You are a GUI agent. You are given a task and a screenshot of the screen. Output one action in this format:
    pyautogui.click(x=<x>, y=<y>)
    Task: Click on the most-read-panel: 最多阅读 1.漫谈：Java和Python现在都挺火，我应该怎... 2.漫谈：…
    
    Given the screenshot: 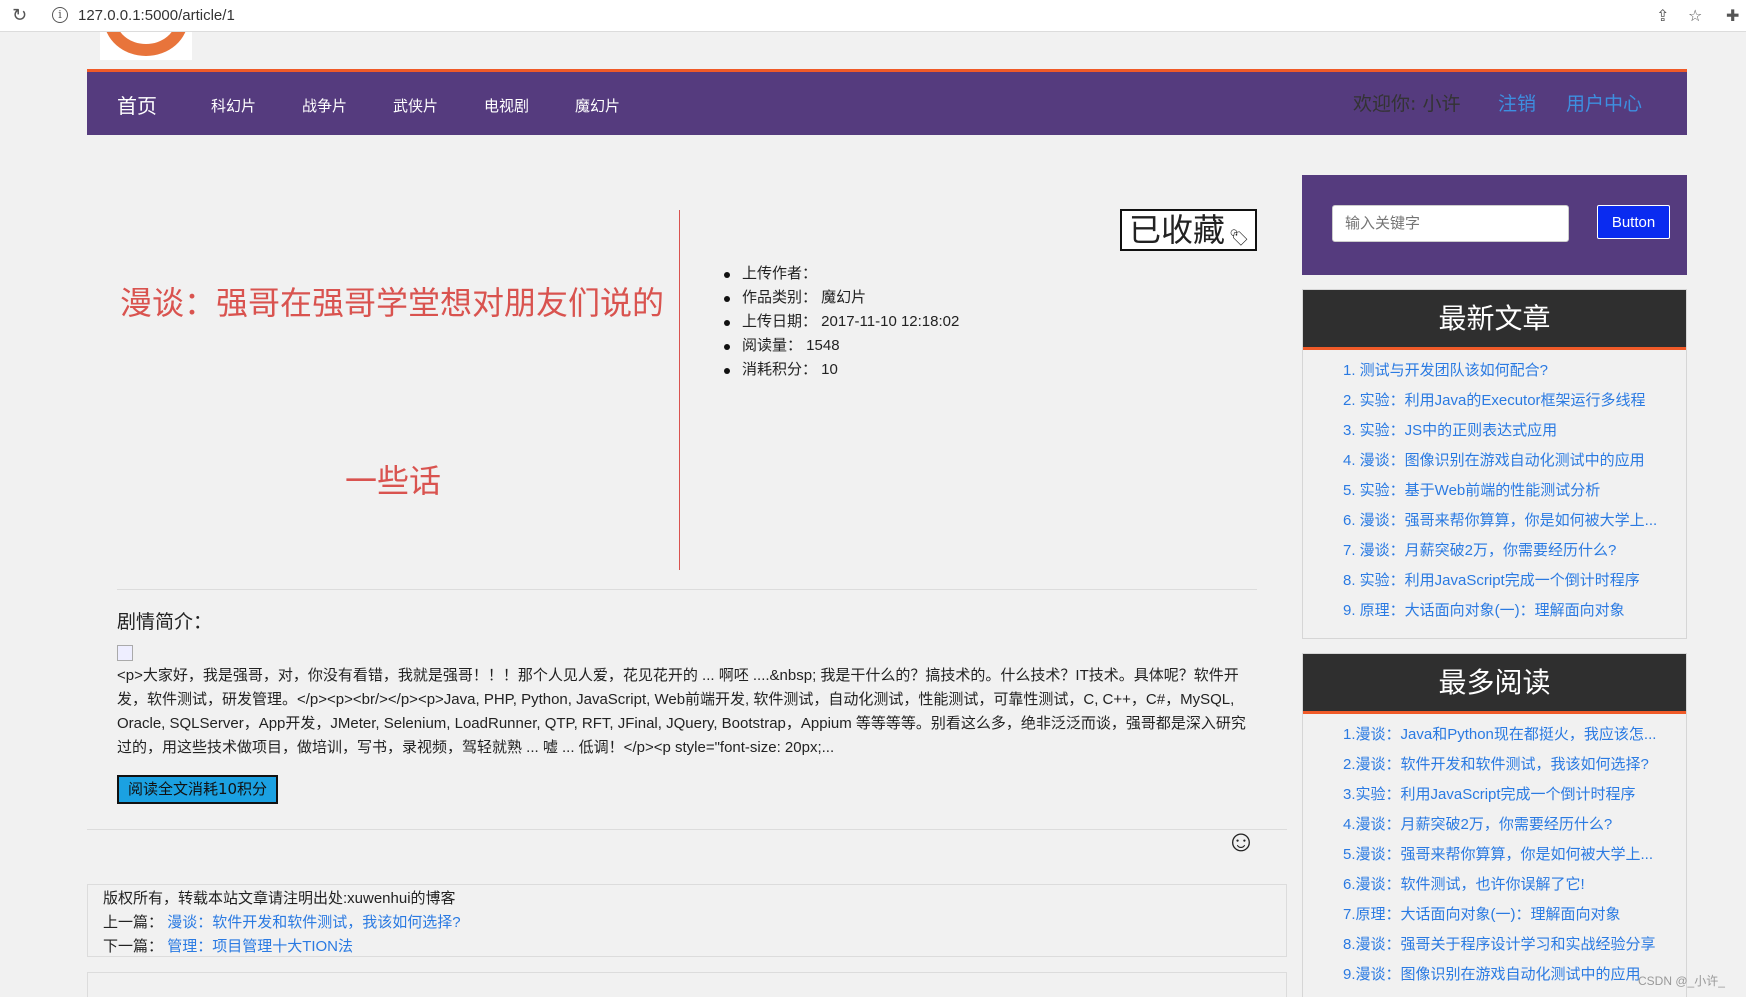 What is the action you would take?
    pyautogui.click(x=1494, y=825)
    